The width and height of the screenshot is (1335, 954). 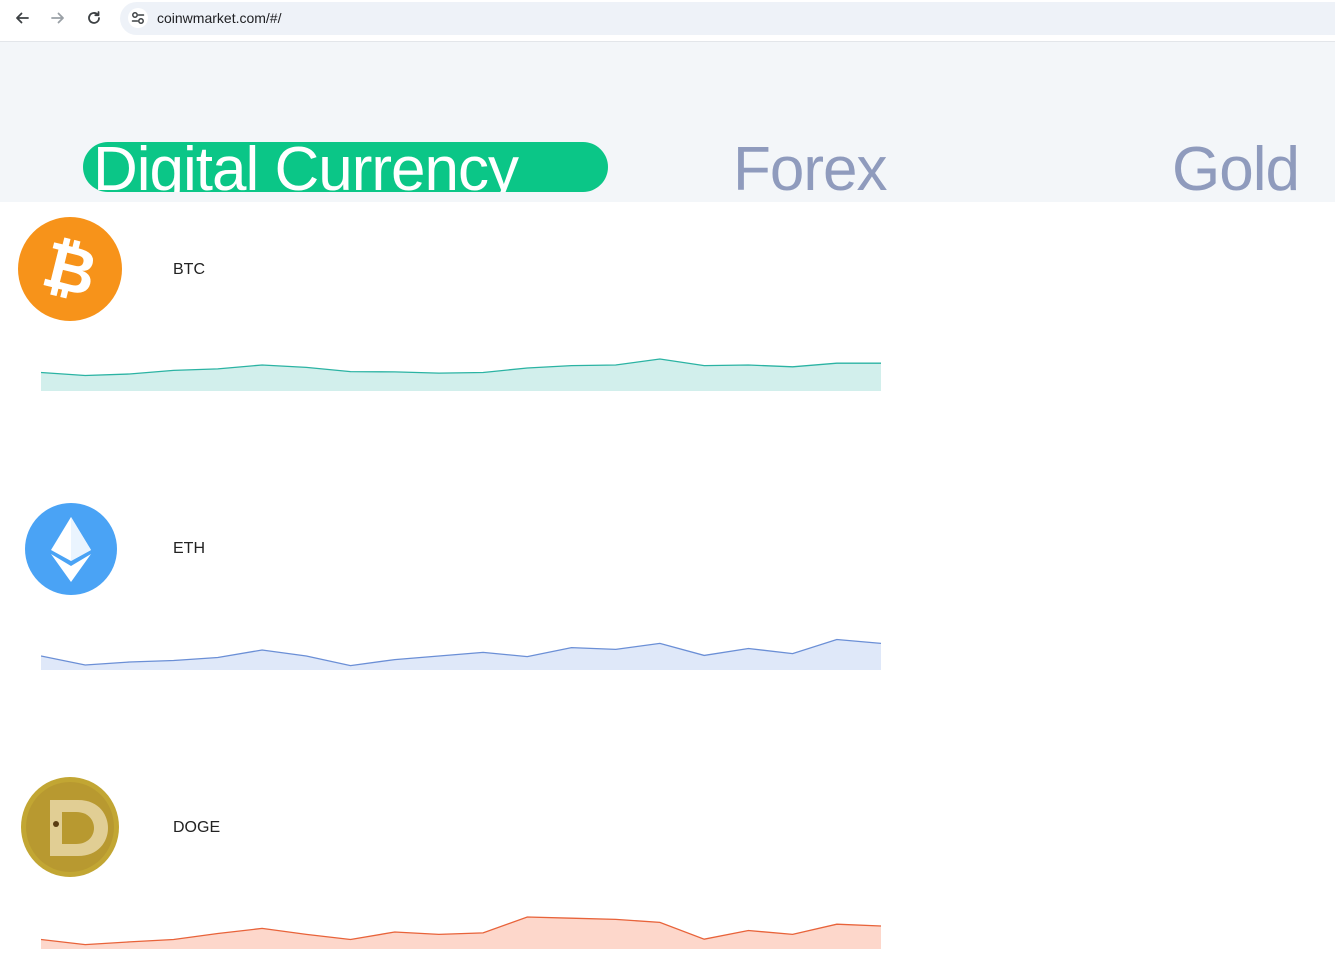 What do you see at coordinates (461, 375) in the screenshot?
I see `sparkline-area` at bounding box center [461, 375].